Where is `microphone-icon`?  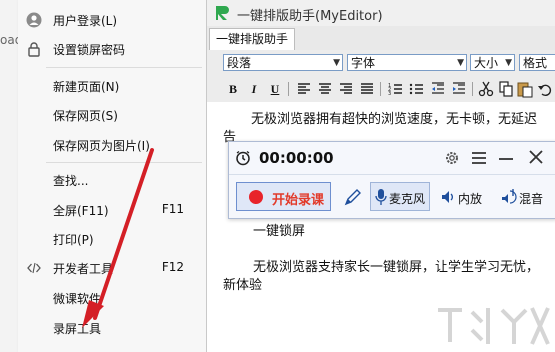 microphone-icon is located at coordinates (381, 197).